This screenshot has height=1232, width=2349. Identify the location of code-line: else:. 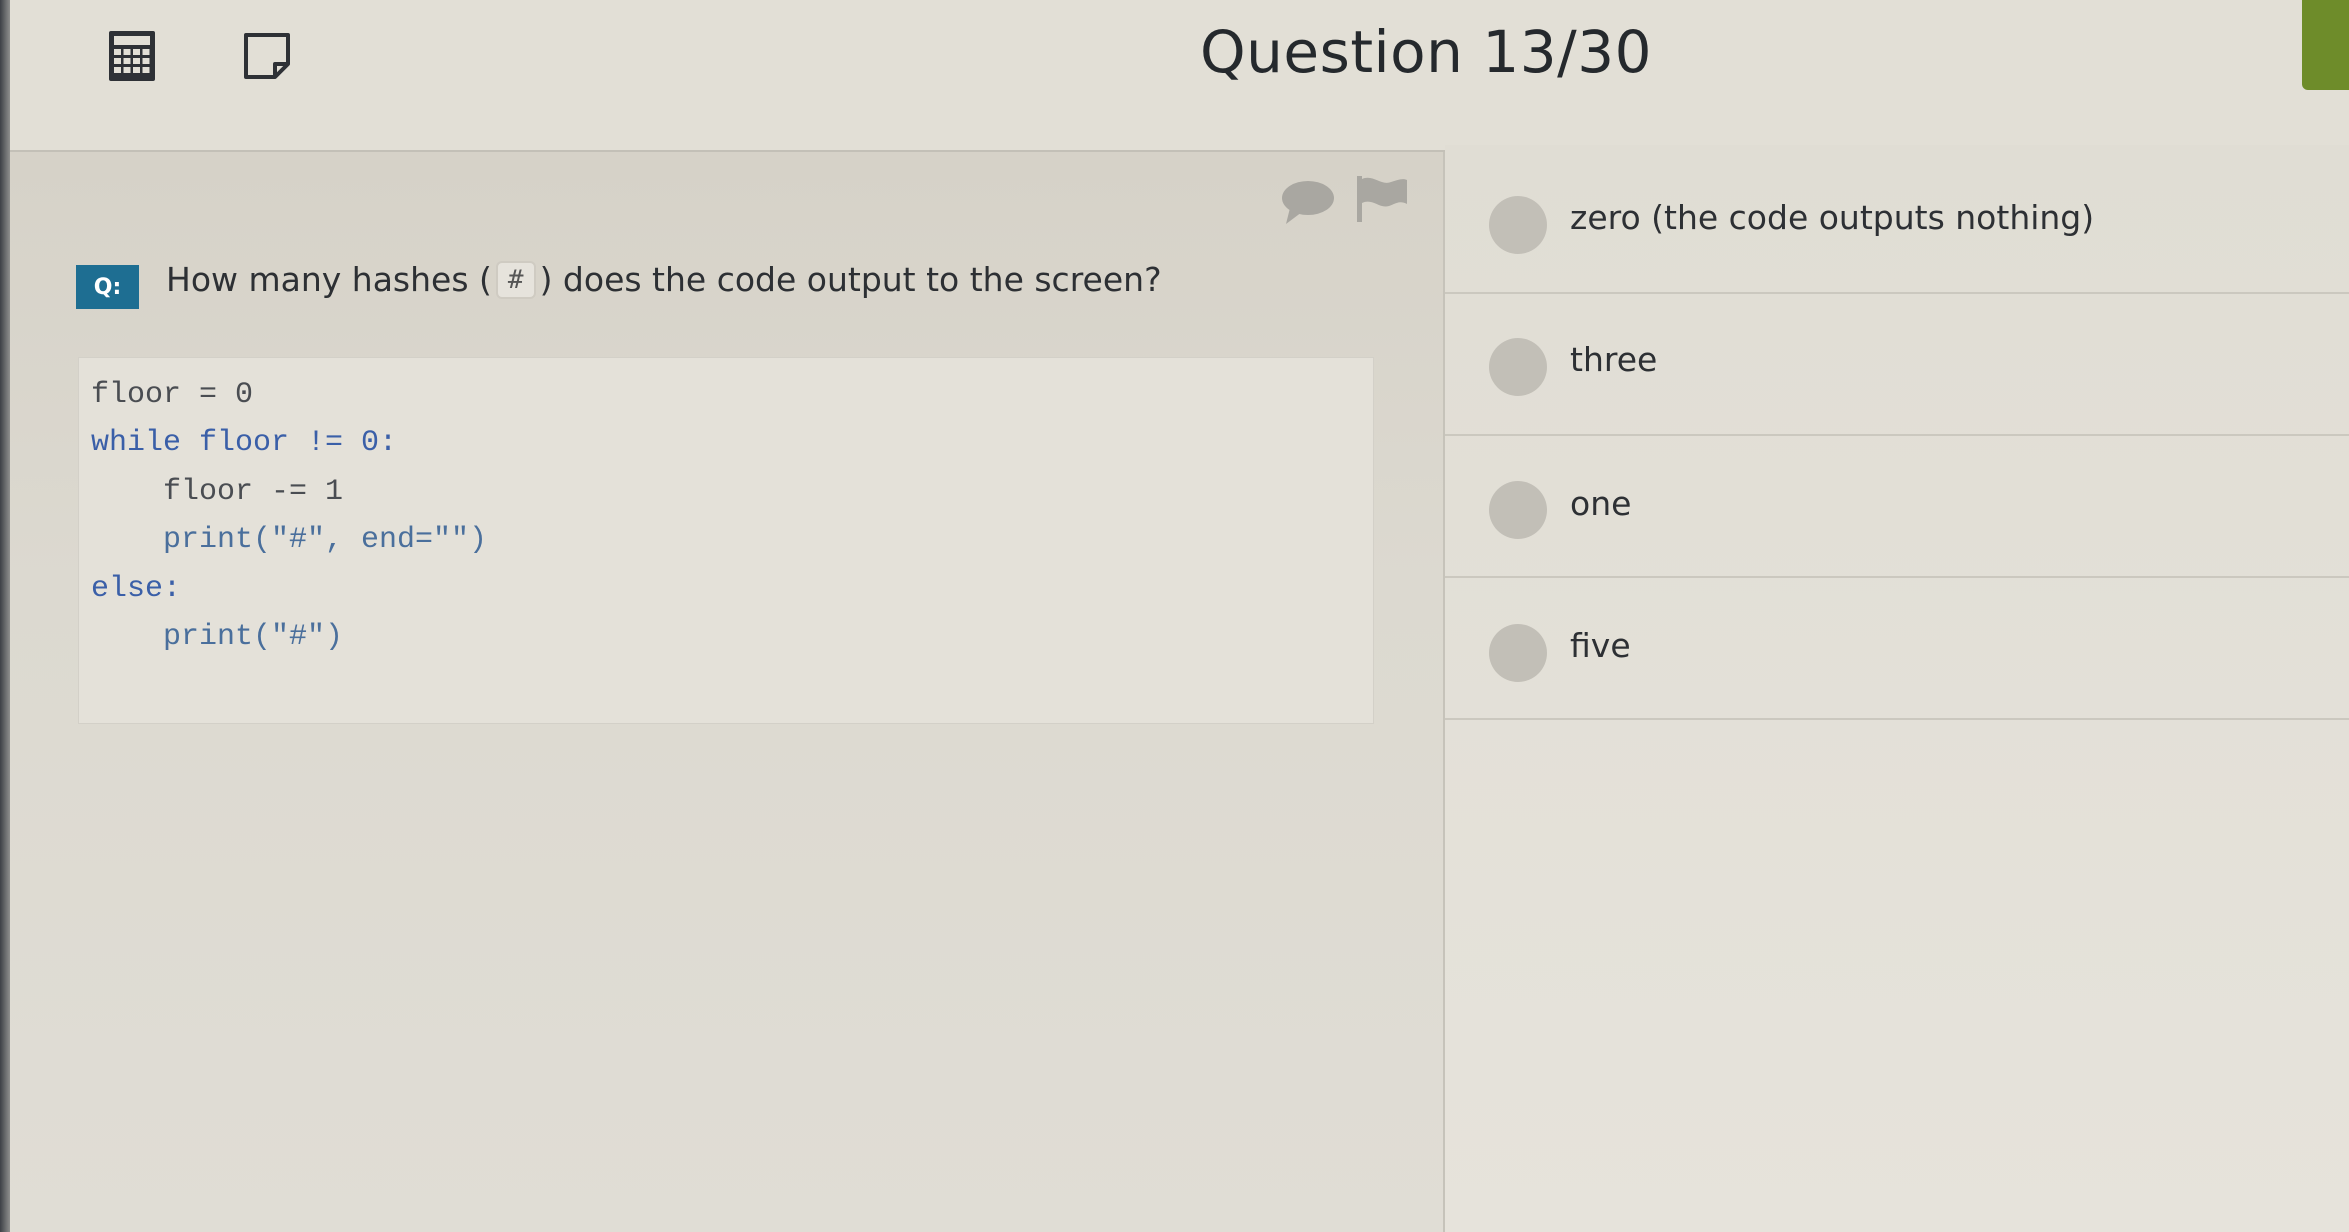
(136, 589).